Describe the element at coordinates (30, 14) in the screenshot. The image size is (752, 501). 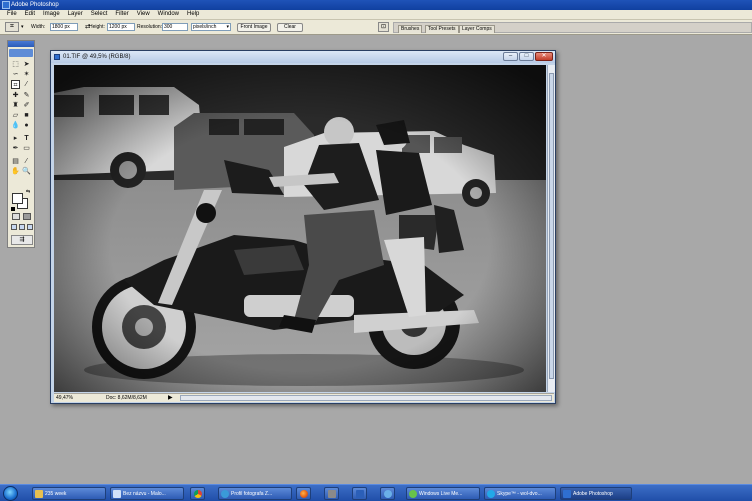
I see `menu-edit: Edit` at that location.